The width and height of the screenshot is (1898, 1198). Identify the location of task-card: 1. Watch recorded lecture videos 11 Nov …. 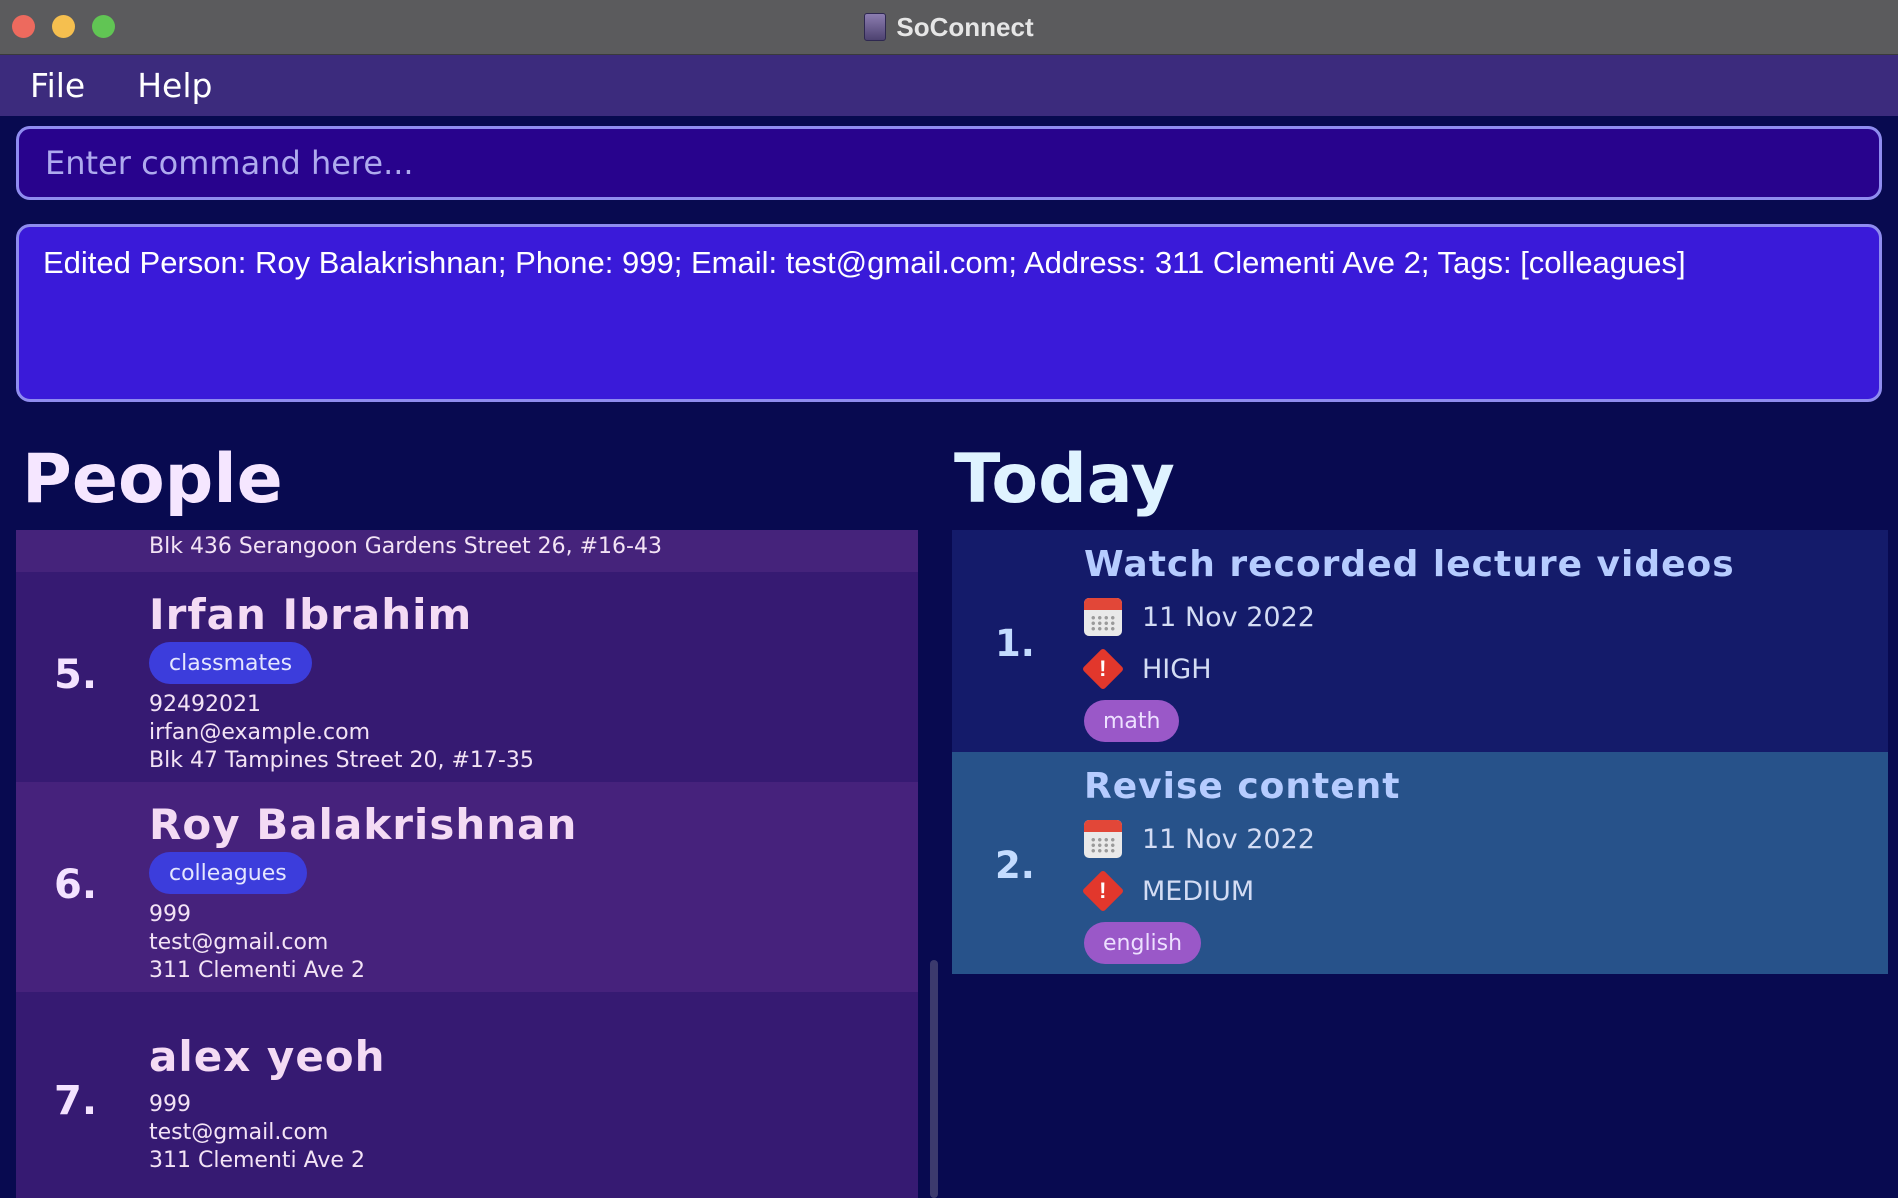
(1420, 641).